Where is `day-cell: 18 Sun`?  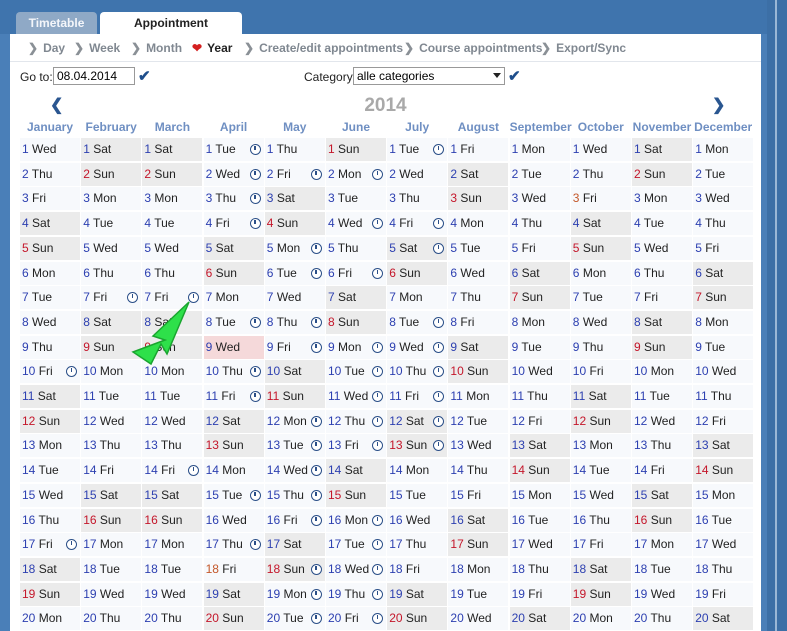 day-cell: 18 Sun is located at coordinates (294, 569).